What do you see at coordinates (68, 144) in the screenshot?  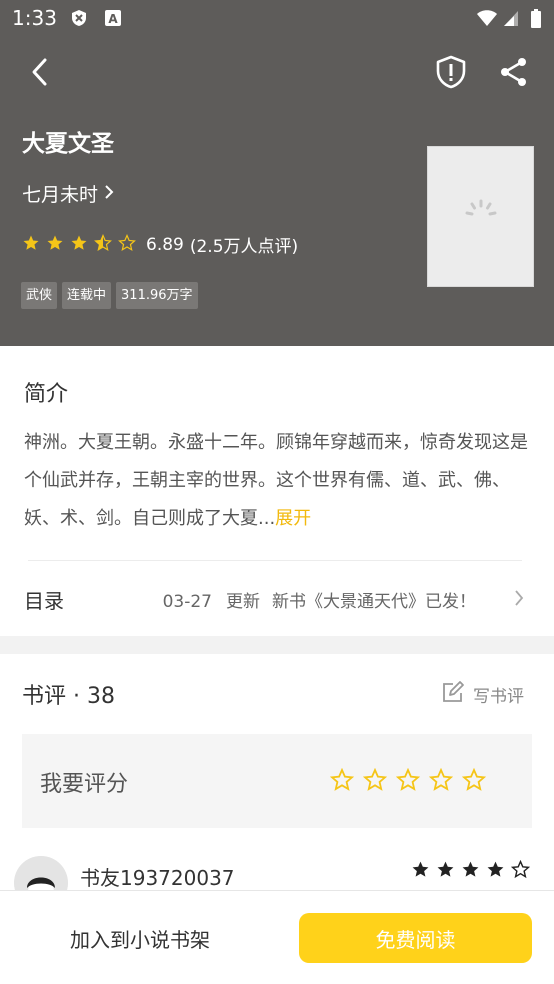 I see `book-title: 大夏文圣` at bounding box center [68, 144].